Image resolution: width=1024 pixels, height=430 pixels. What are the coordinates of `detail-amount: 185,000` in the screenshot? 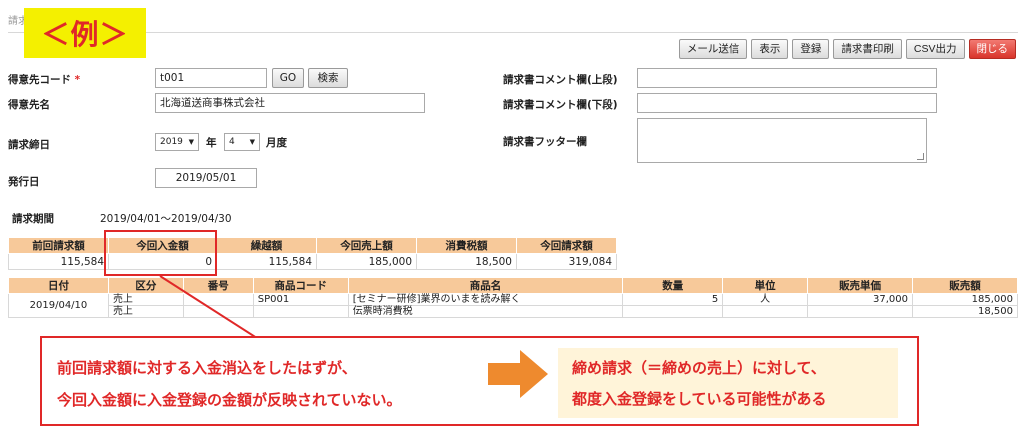 It's located at (965, 299).